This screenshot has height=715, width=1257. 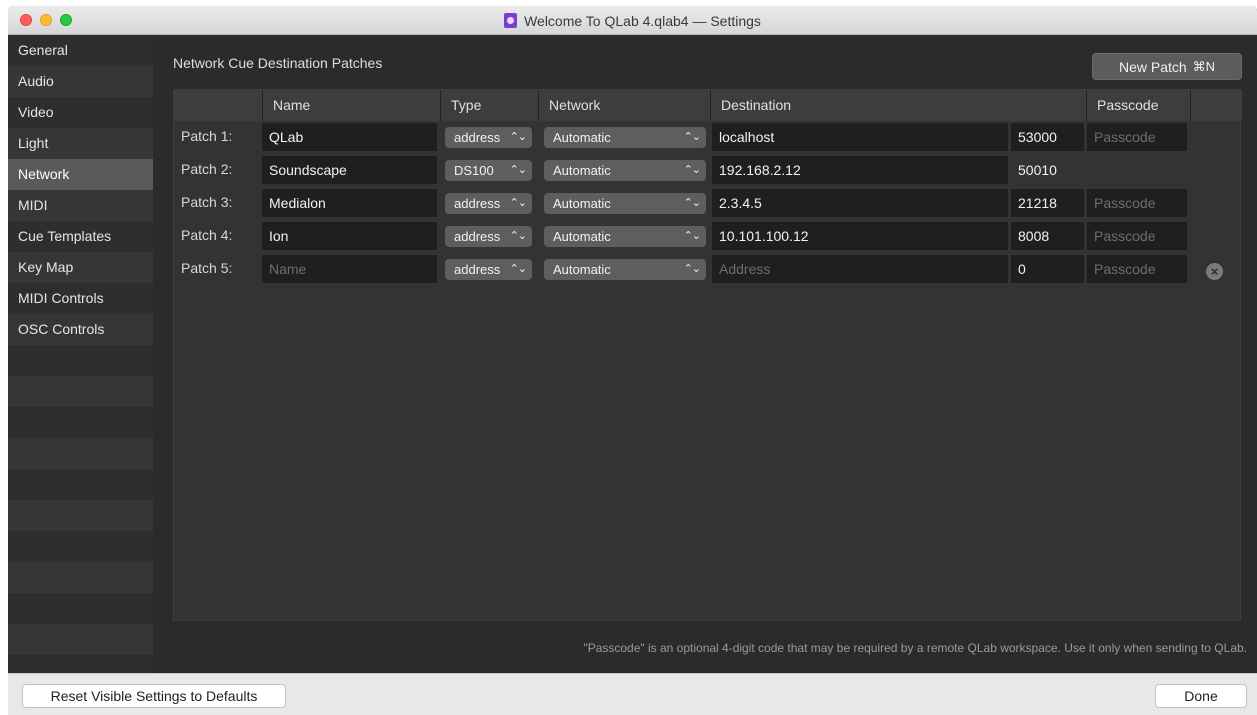 What do you see at coordinates (80, 205) in the screenshot?
I see `sidebar-item-midi: MIDI` at bounding box center [80, 205].